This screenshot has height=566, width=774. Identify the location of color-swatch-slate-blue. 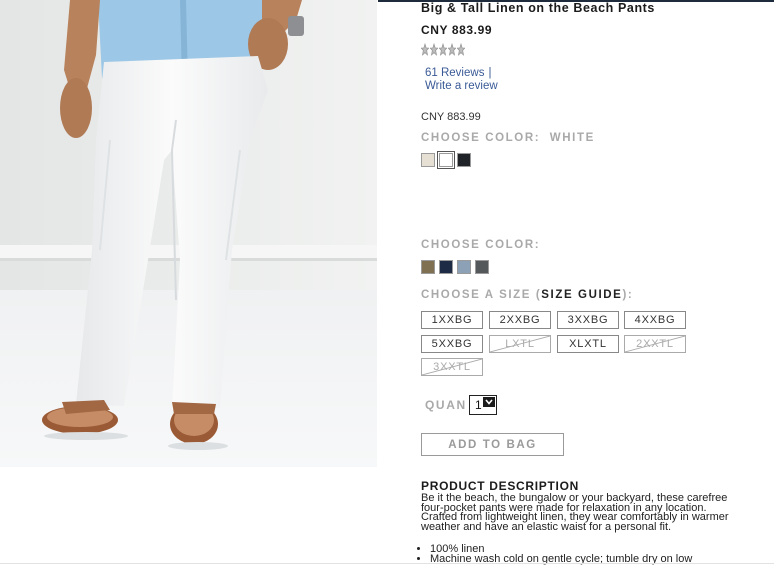
(464, 267).